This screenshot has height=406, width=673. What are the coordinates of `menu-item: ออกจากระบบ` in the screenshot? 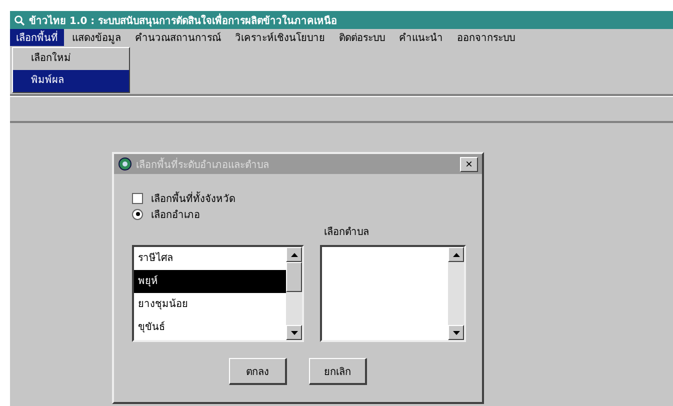 It's located at (486, 37).